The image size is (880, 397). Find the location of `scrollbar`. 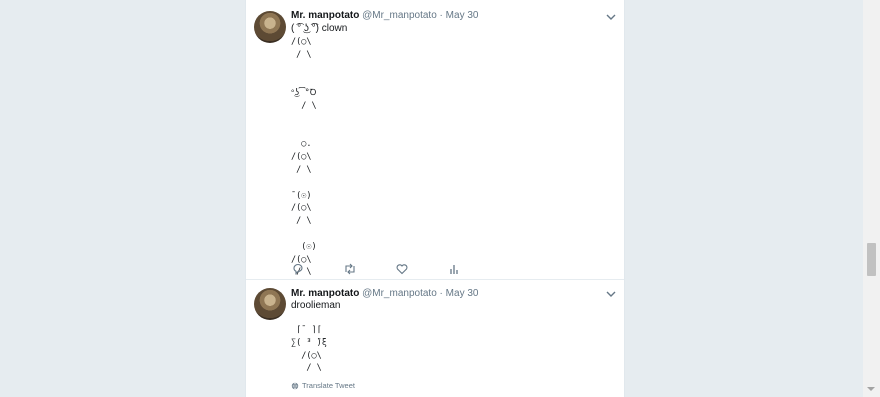

scrollbar is located at coordinates (871, 198).